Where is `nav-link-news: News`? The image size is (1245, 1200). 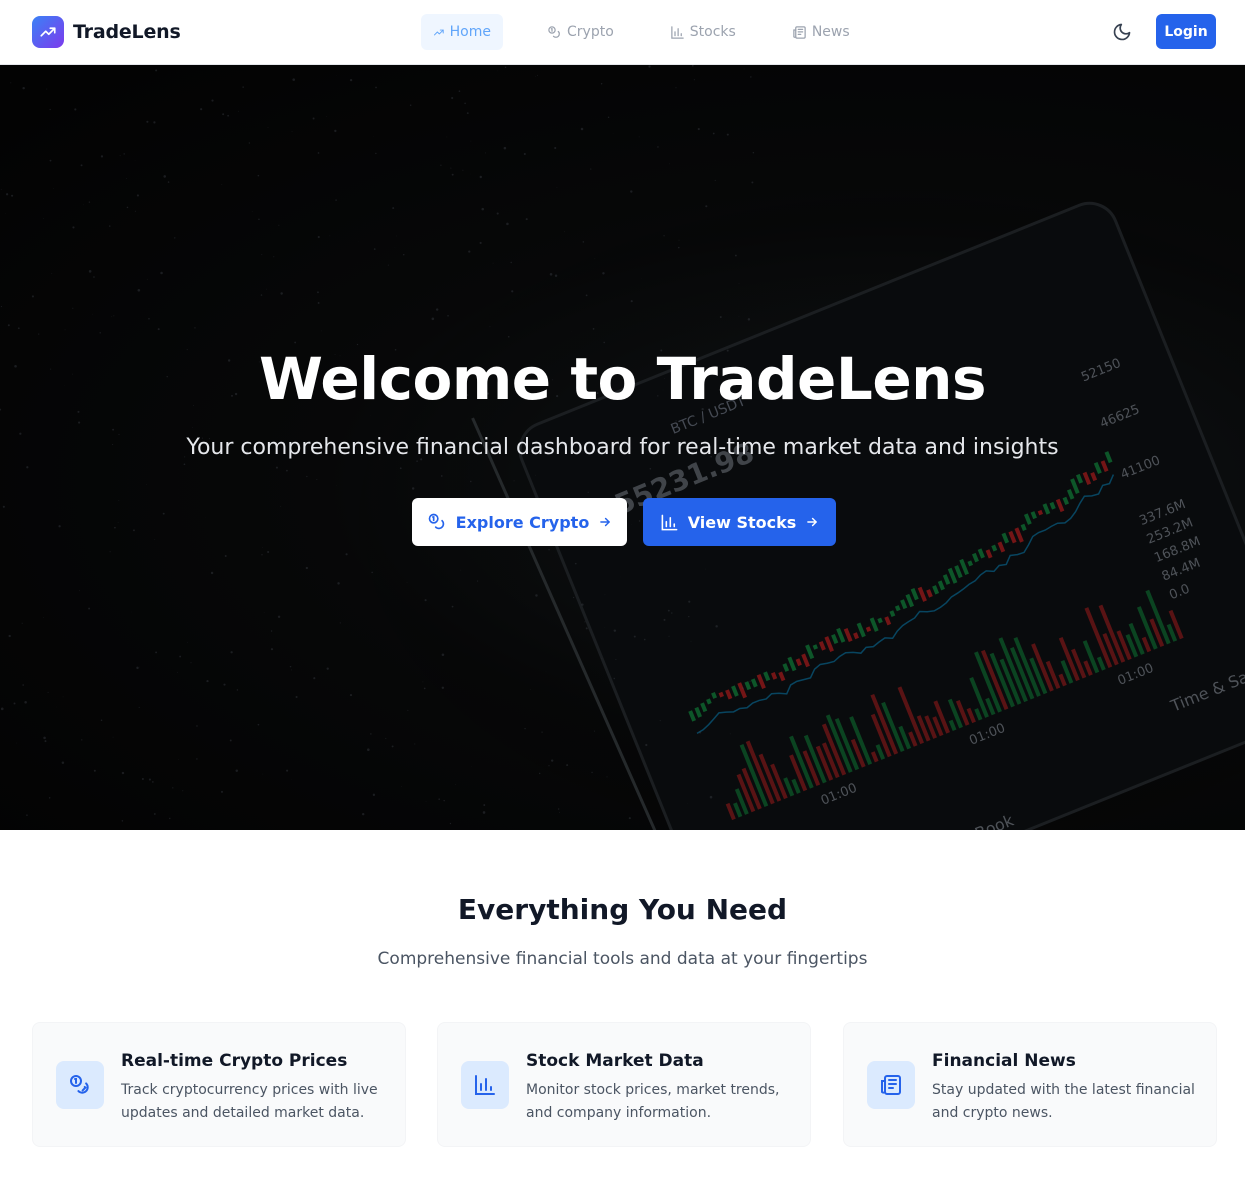 nav-link-news: News is located at coordinates (821, 32).